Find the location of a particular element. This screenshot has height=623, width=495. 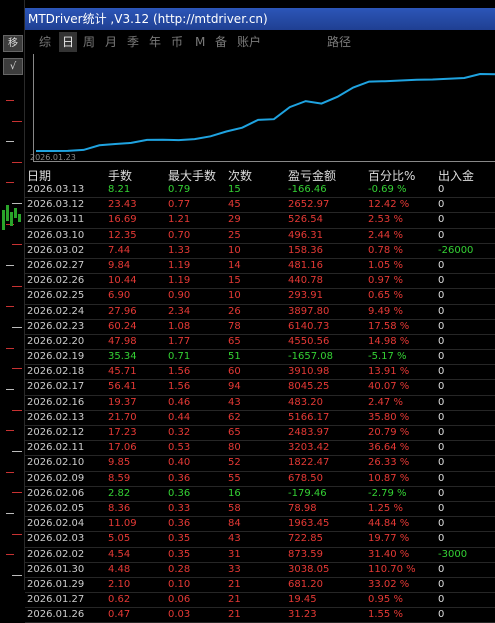

table-row: 2026.02.10 9.85 0.40 52 1822.47 26.33 % 0 is located at coordinates (260, 464).